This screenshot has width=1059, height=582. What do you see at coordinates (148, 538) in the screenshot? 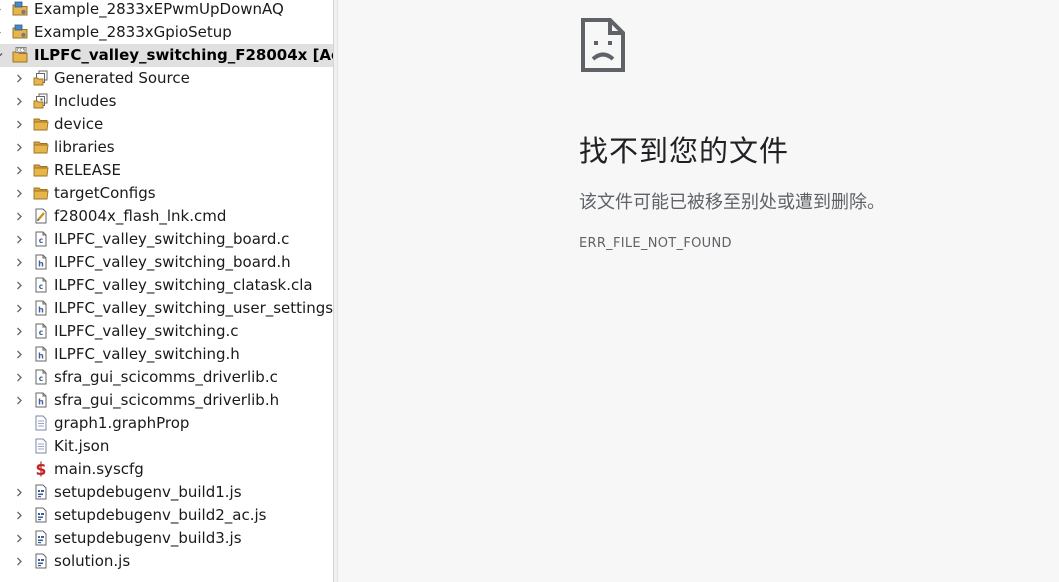
I see `tree-item-label: setupdebugenv_build3.js` at bounding box center [148, 538].